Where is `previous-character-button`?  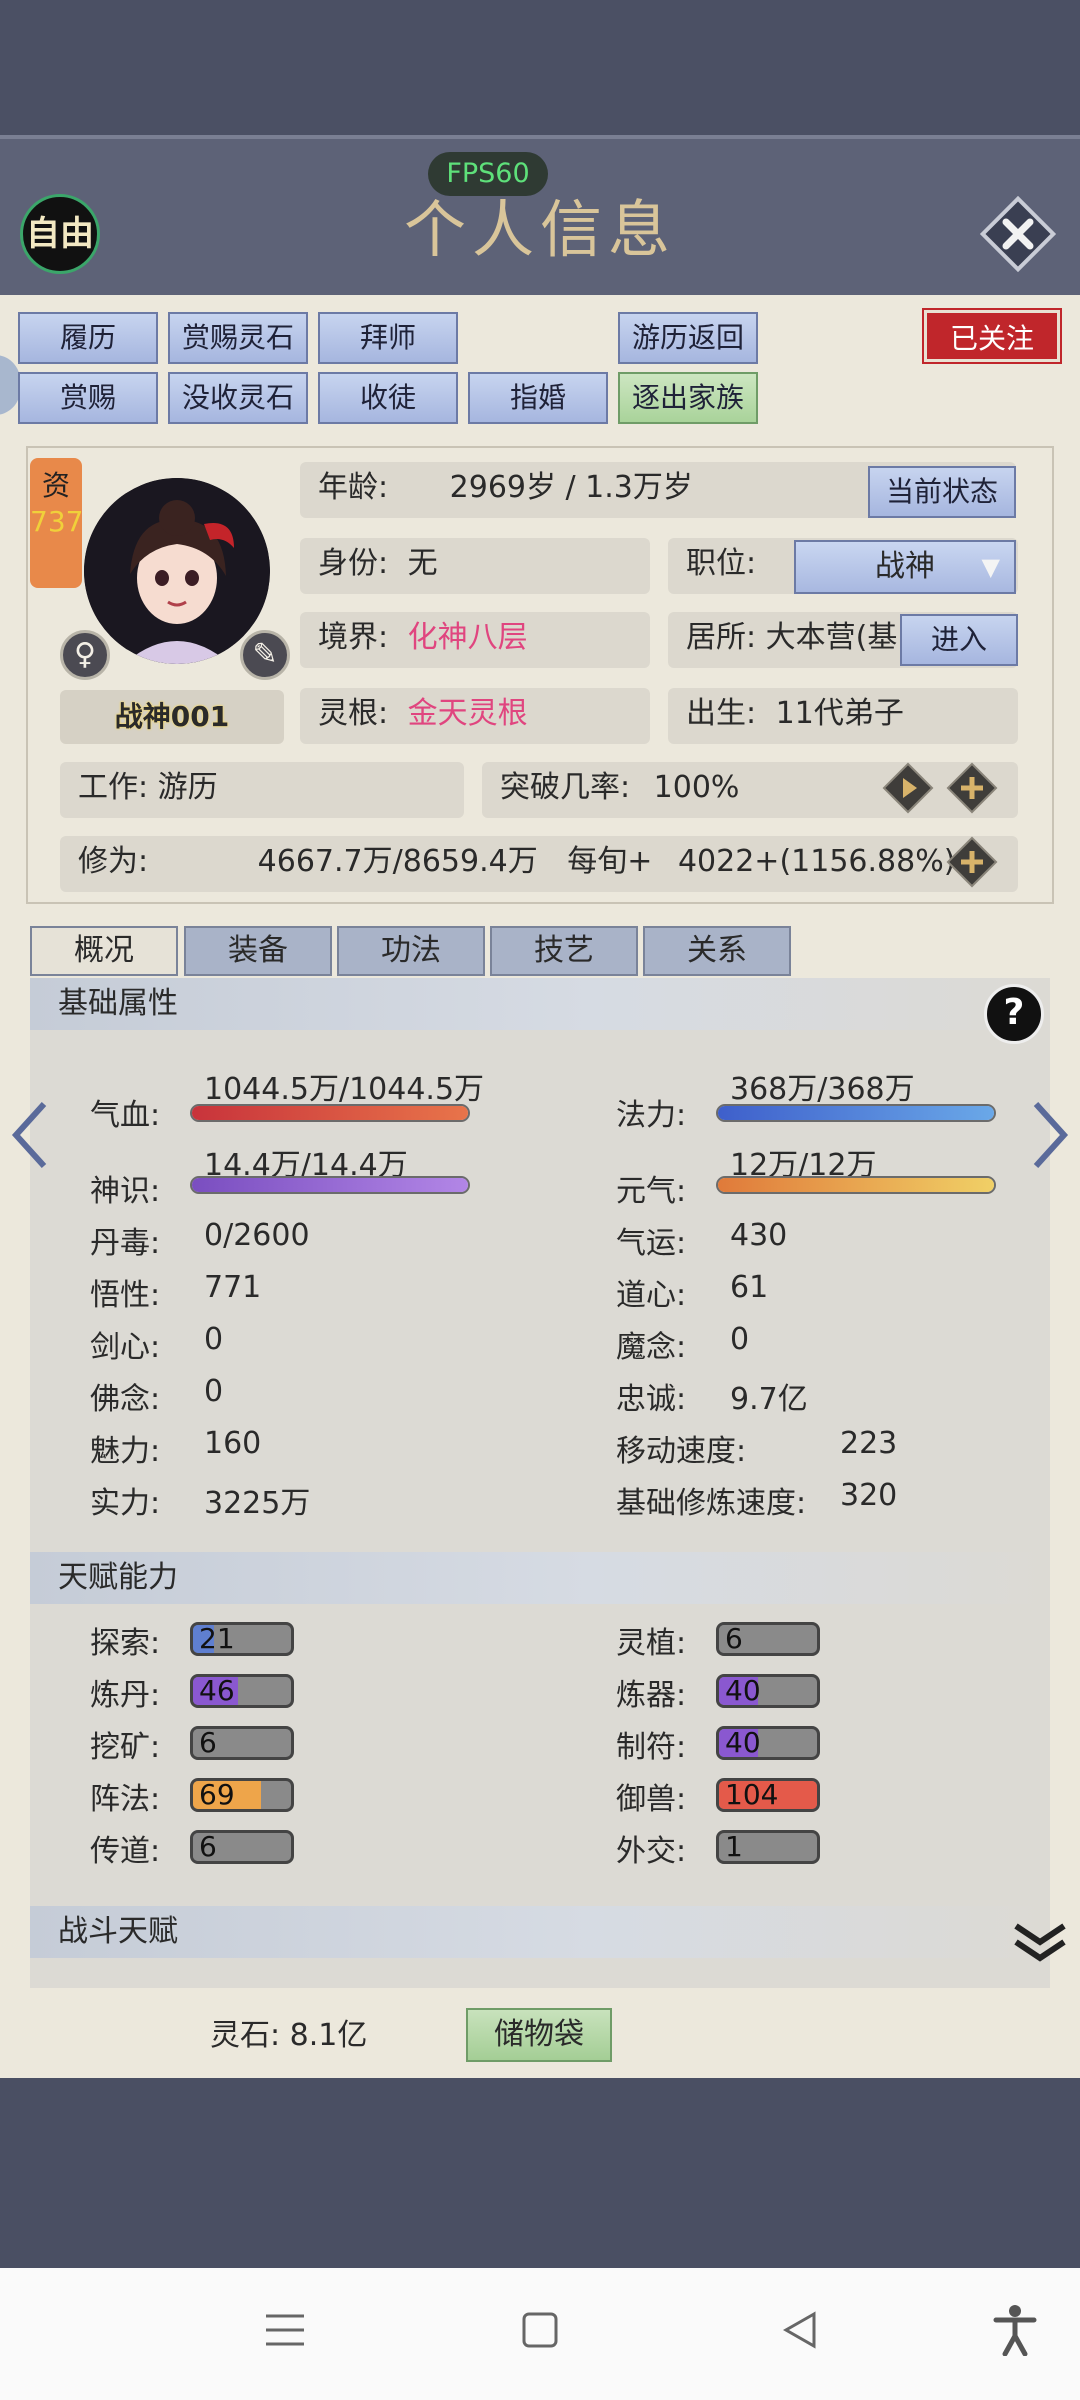
previous-character-button is located at coordinates (30, 1135).